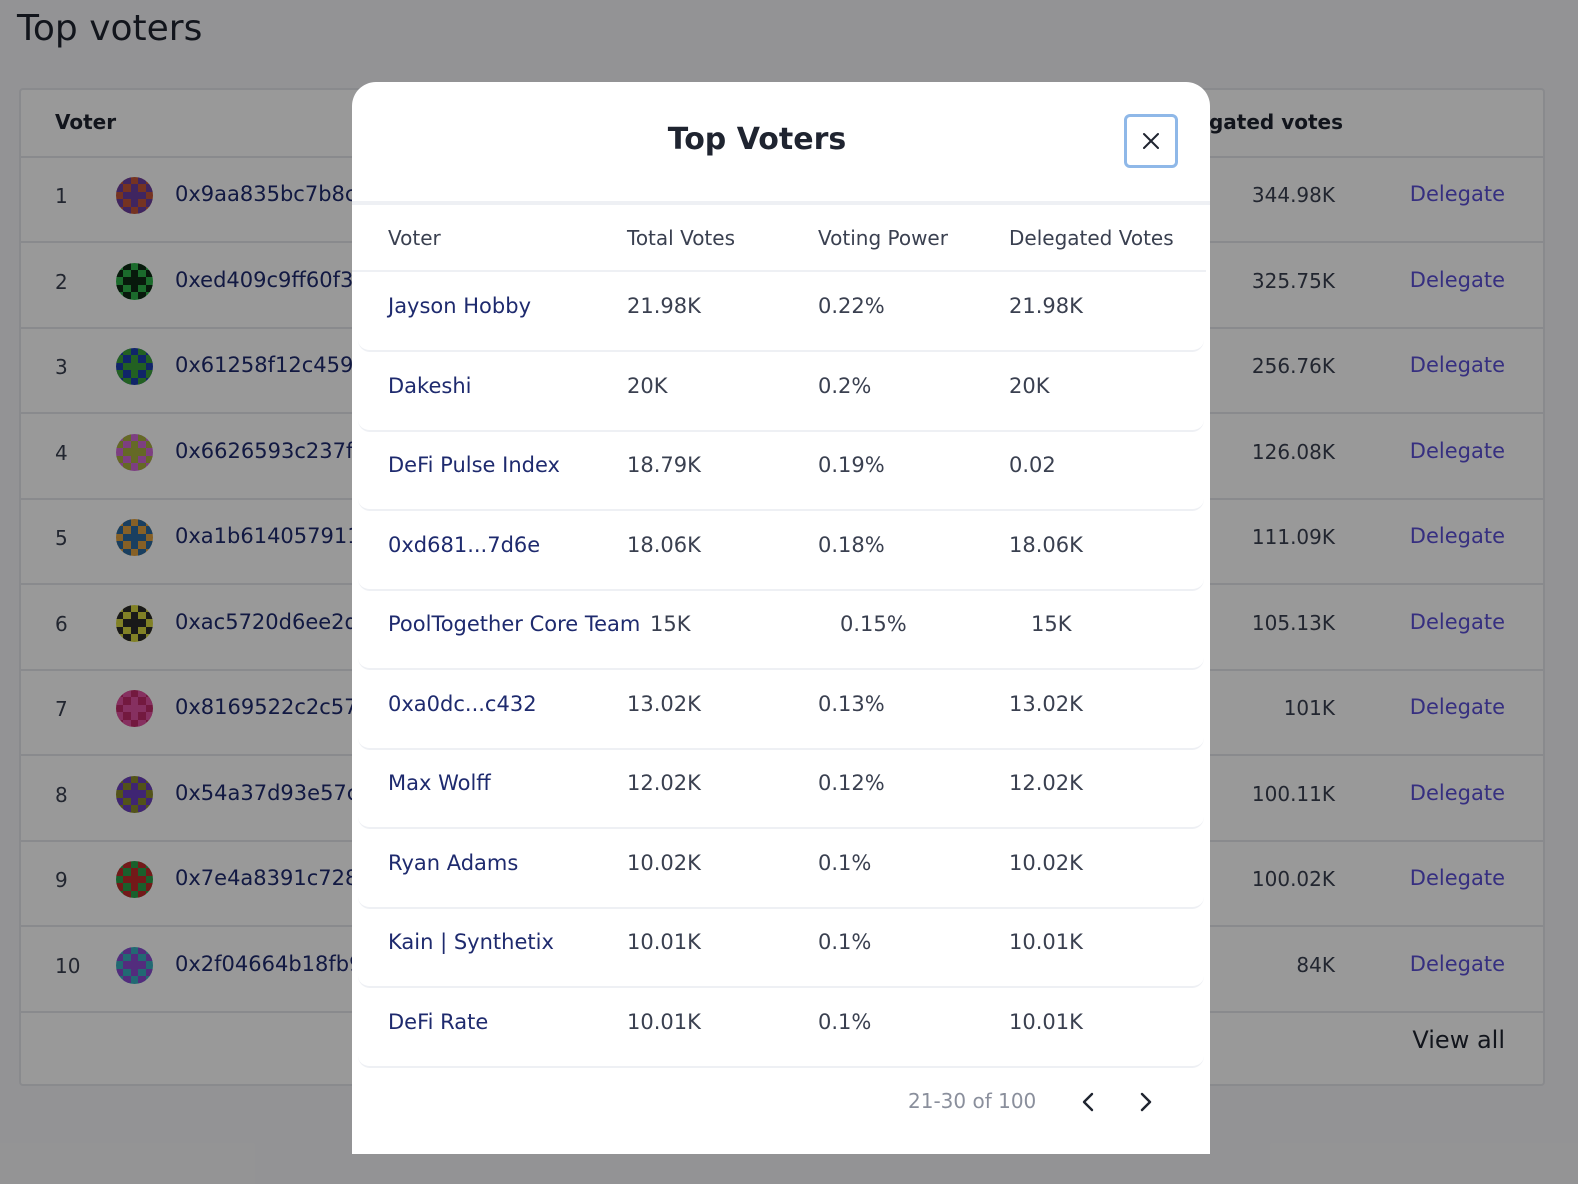 The image size is (1578, 1184). I want to click on voter-name: Ryan Adams, so click(453, 863).